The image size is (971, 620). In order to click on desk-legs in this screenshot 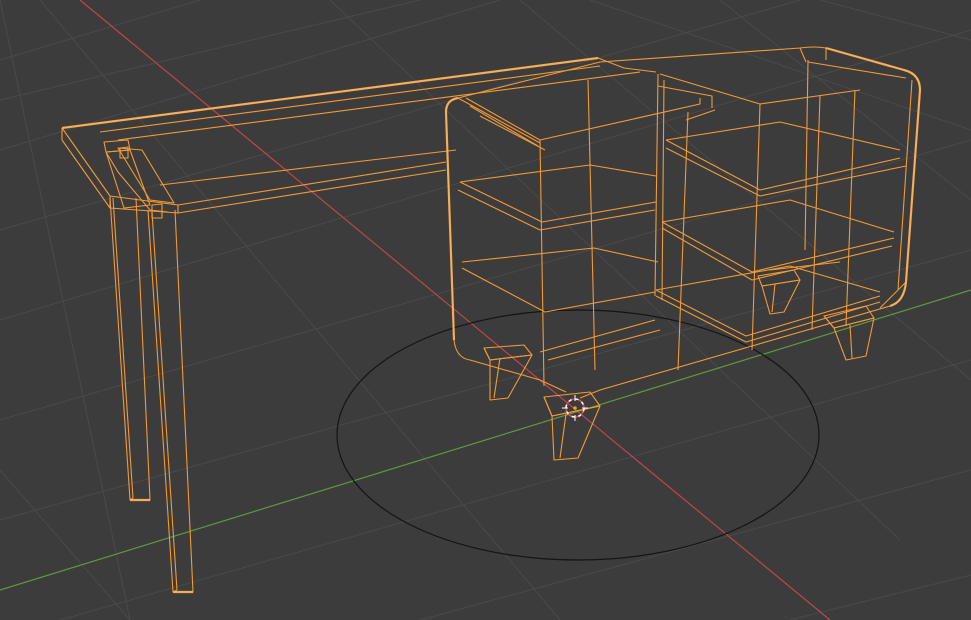, I will do `click(148, 366)`.